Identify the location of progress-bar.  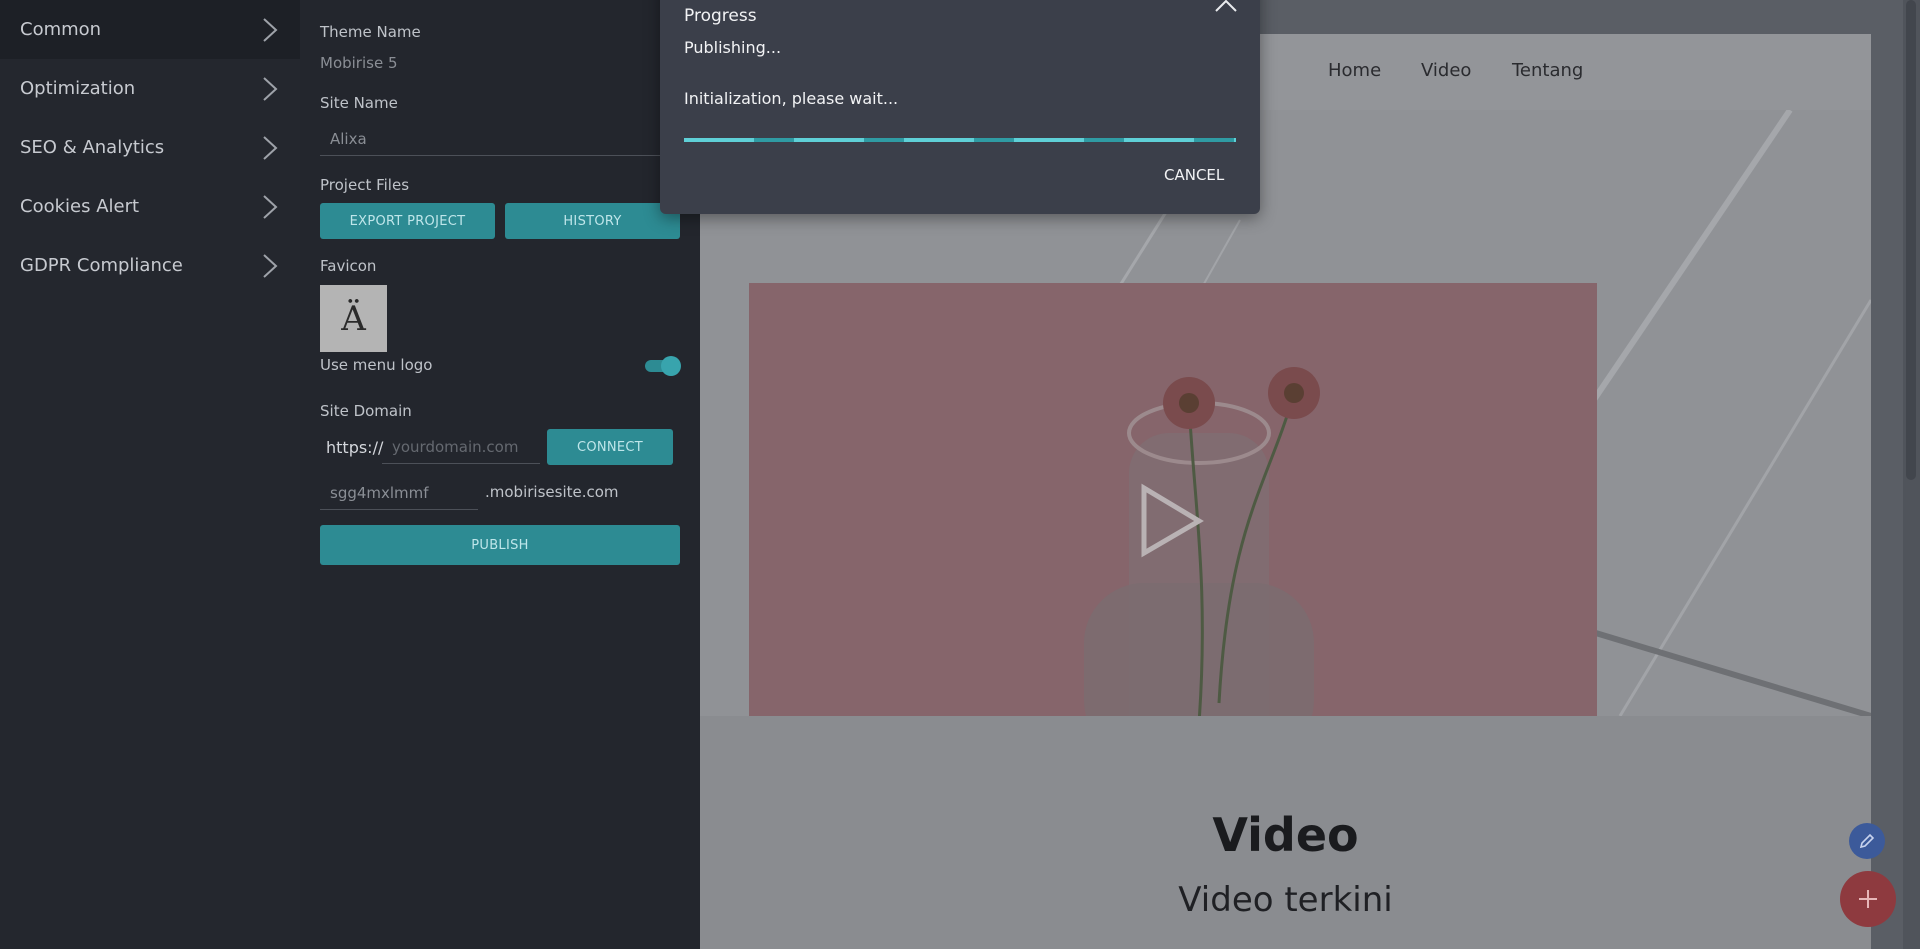
(960, 140).